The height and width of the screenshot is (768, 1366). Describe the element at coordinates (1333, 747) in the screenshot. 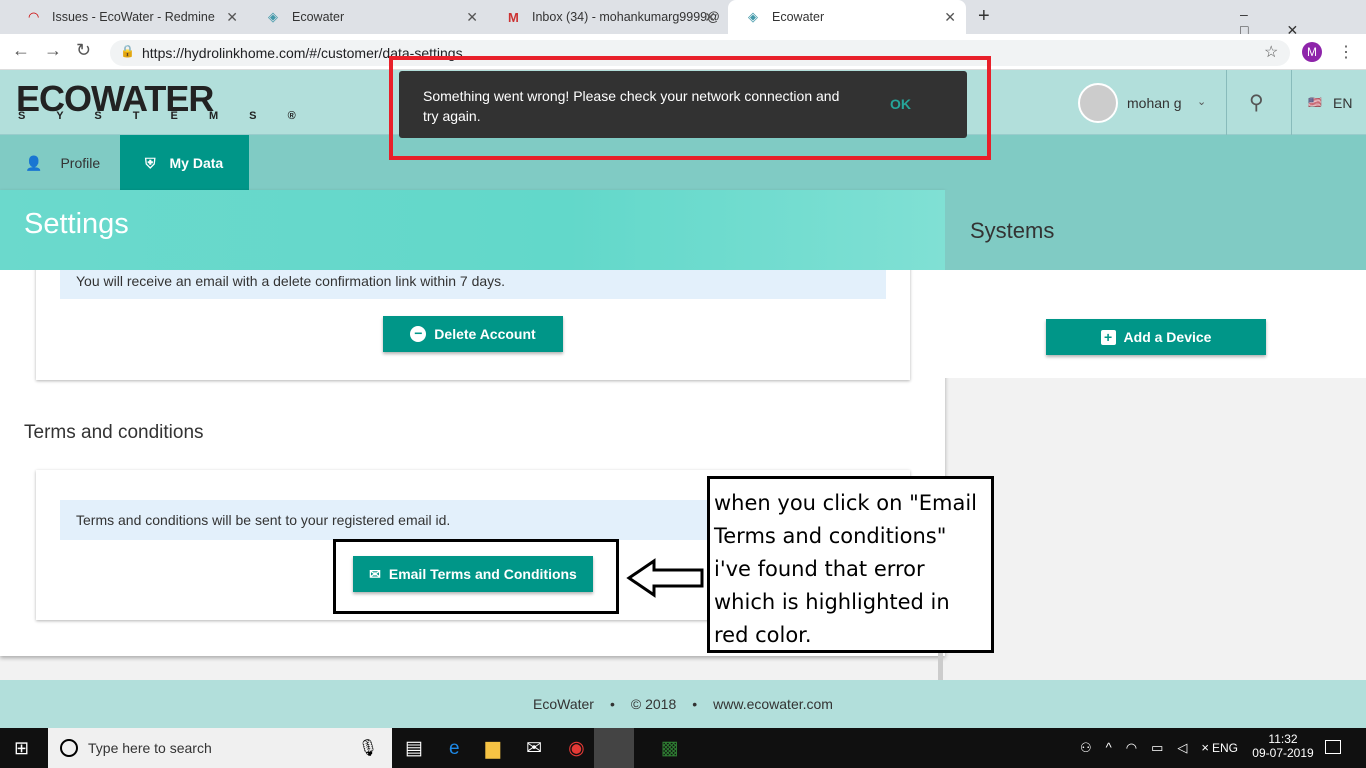

I see `notification-icon` at that location.